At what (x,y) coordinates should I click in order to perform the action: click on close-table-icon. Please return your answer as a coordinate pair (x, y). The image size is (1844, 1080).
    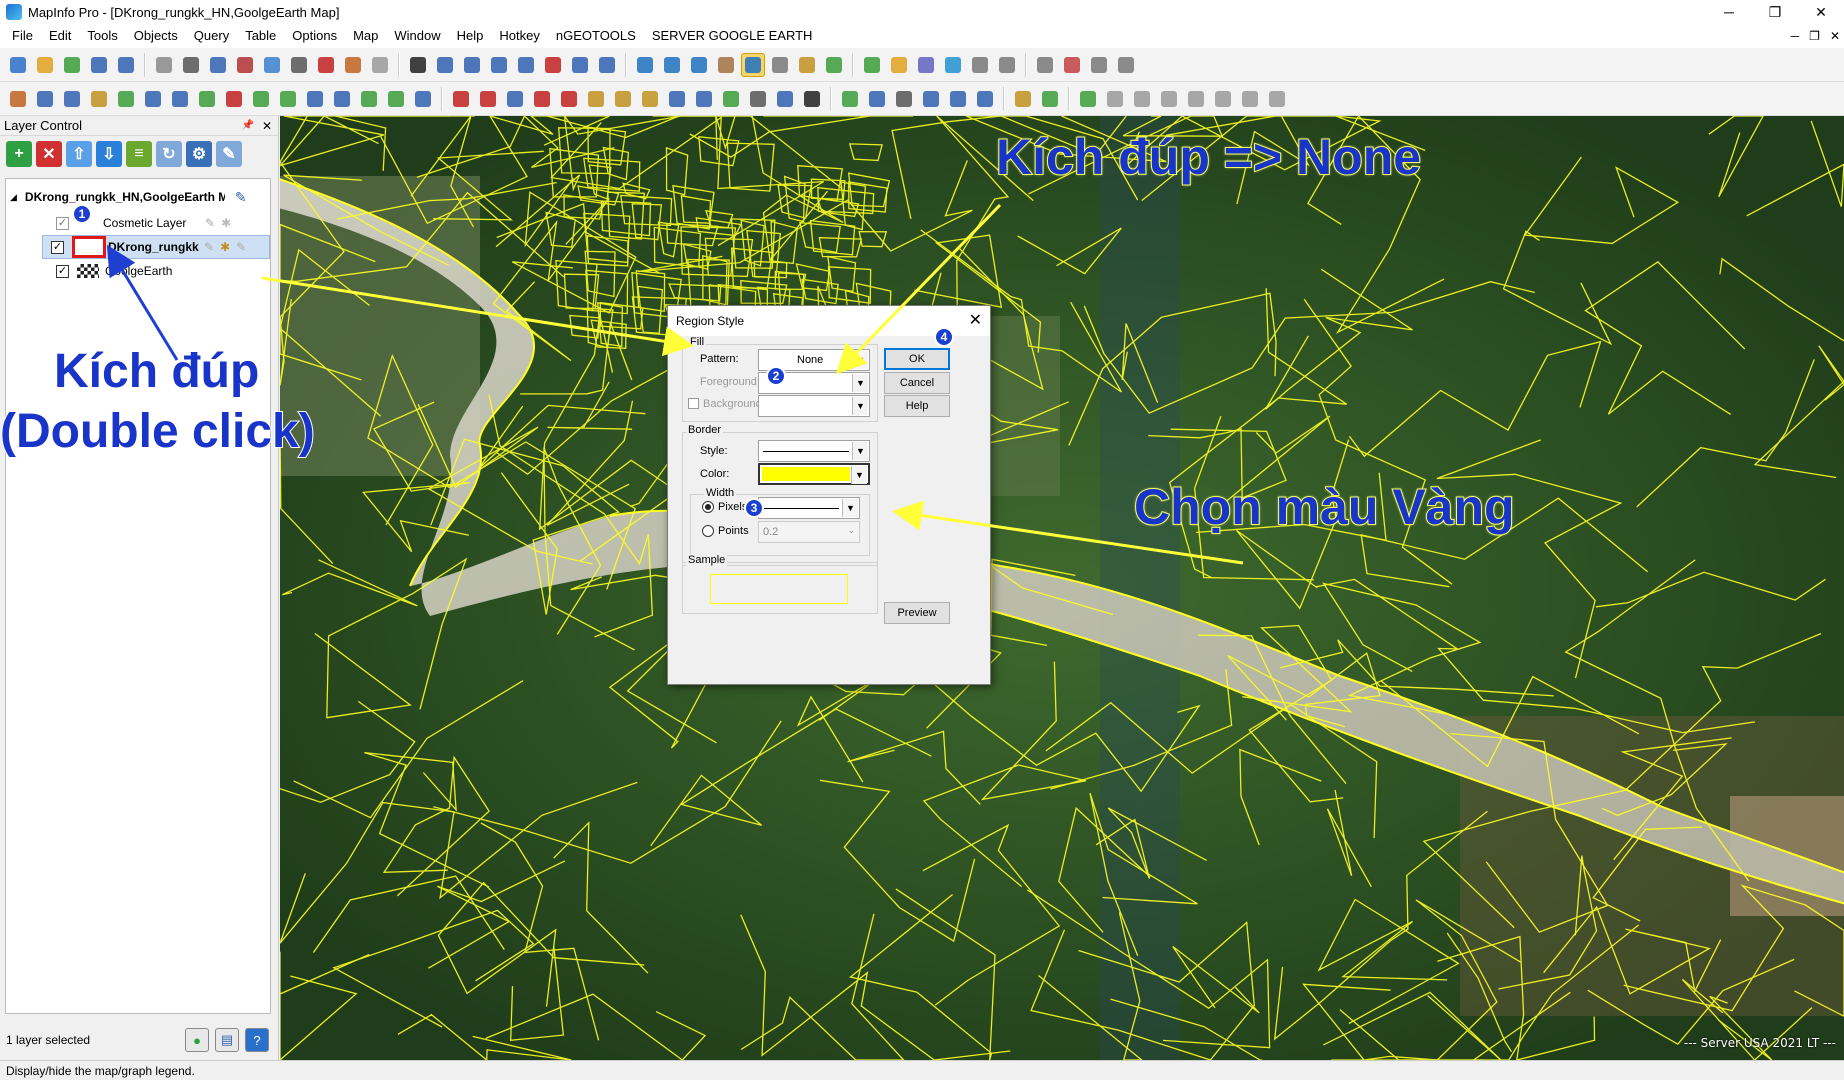
    Looking at the image, I should click on (164, 65).